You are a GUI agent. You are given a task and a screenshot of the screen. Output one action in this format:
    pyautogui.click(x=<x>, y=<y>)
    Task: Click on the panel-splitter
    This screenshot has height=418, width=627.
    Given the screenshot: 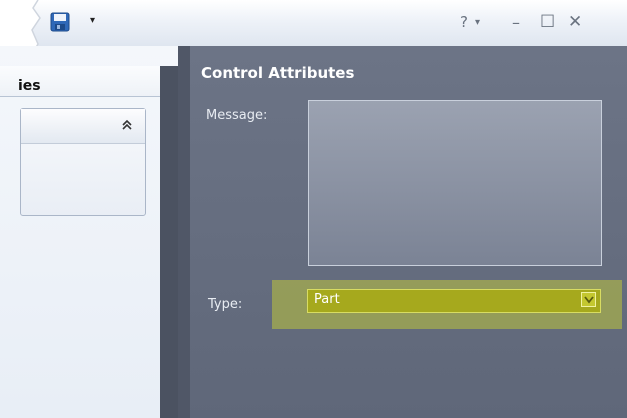 What is the action you would take?
    pyautogui.click(x=169, y=242)
    